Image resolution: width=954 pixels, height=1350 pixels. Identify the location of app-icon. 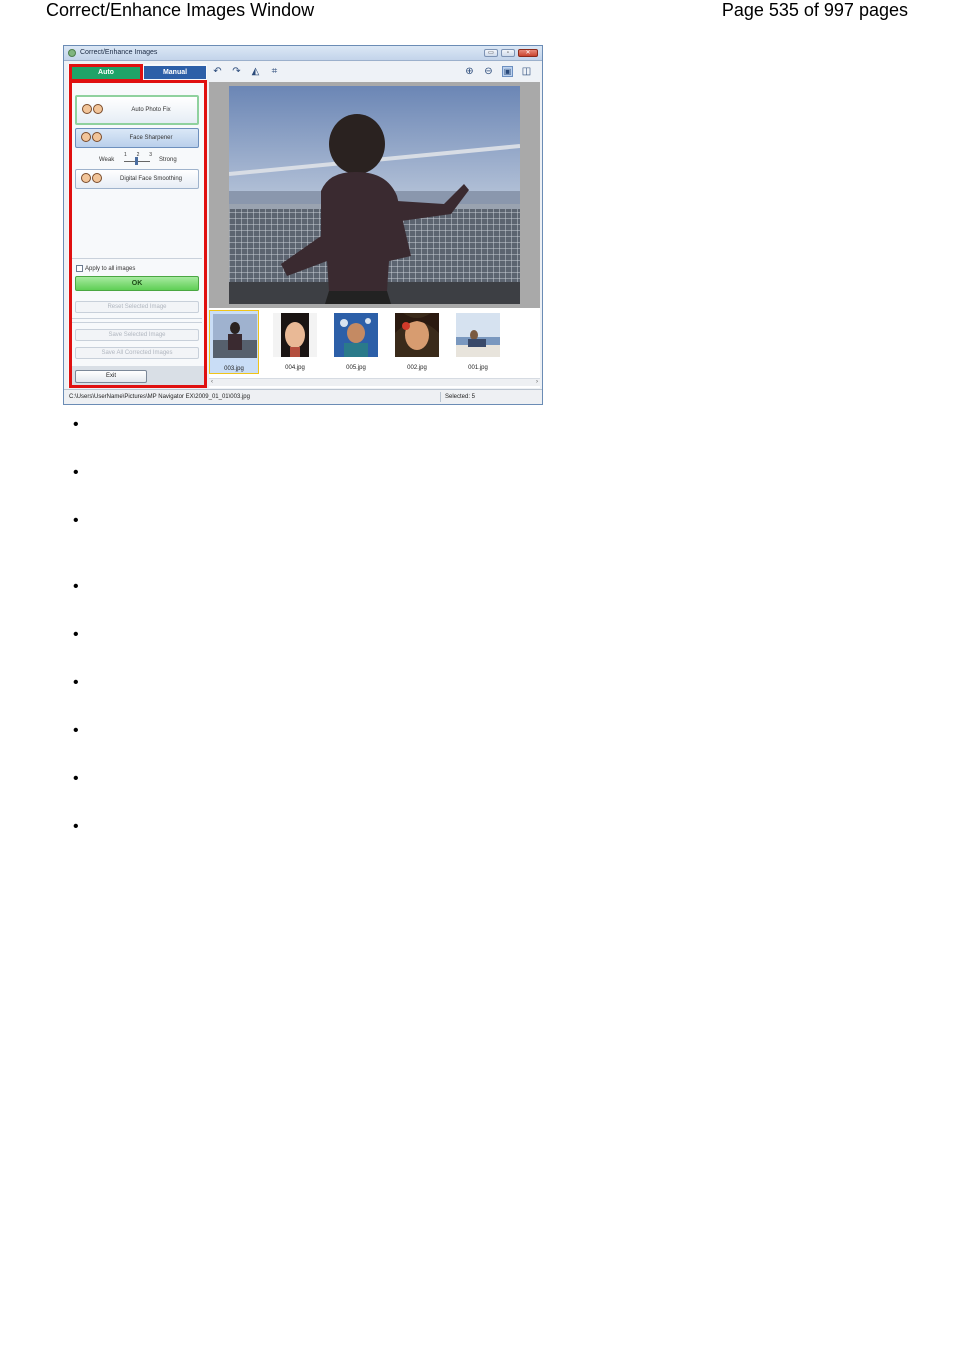
(72, 53).